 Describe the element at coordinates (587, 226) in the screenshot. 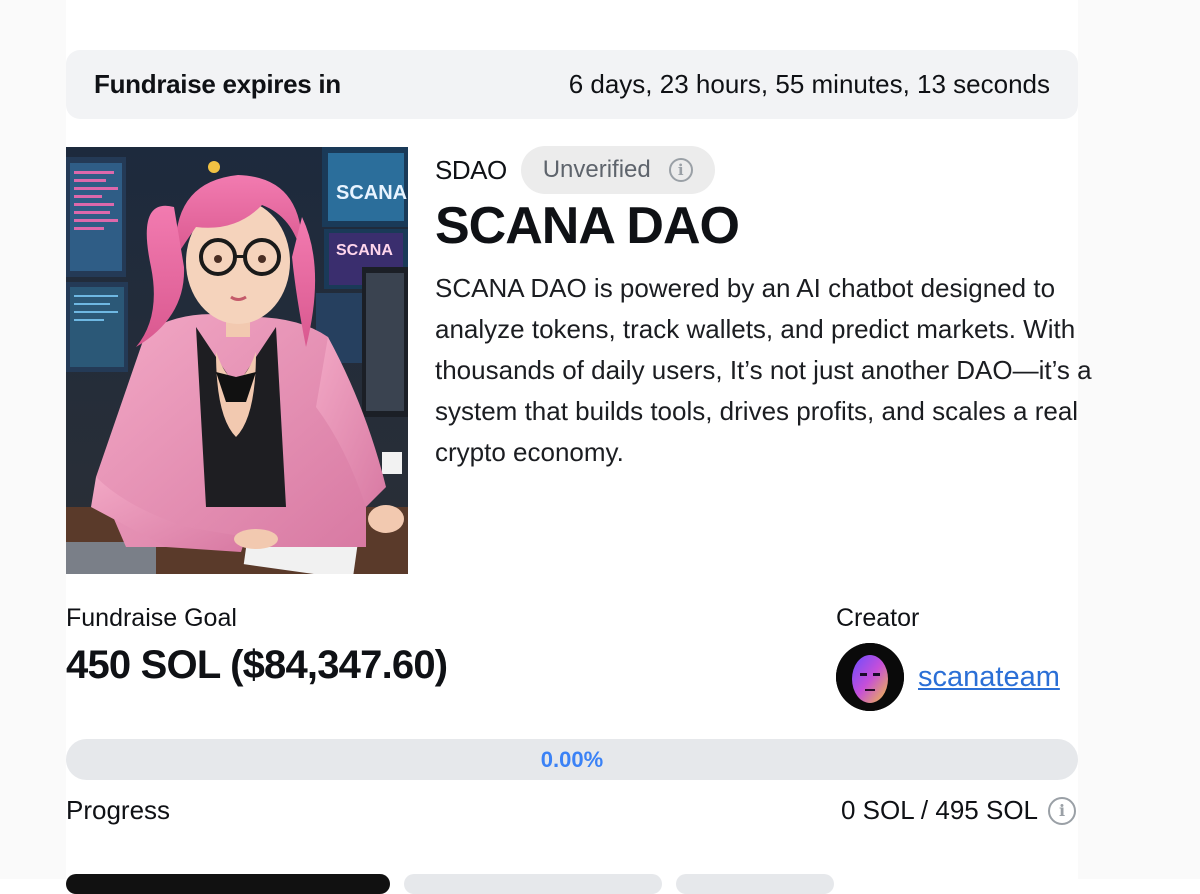

I see `project-name: SCANA DAO` at that location.